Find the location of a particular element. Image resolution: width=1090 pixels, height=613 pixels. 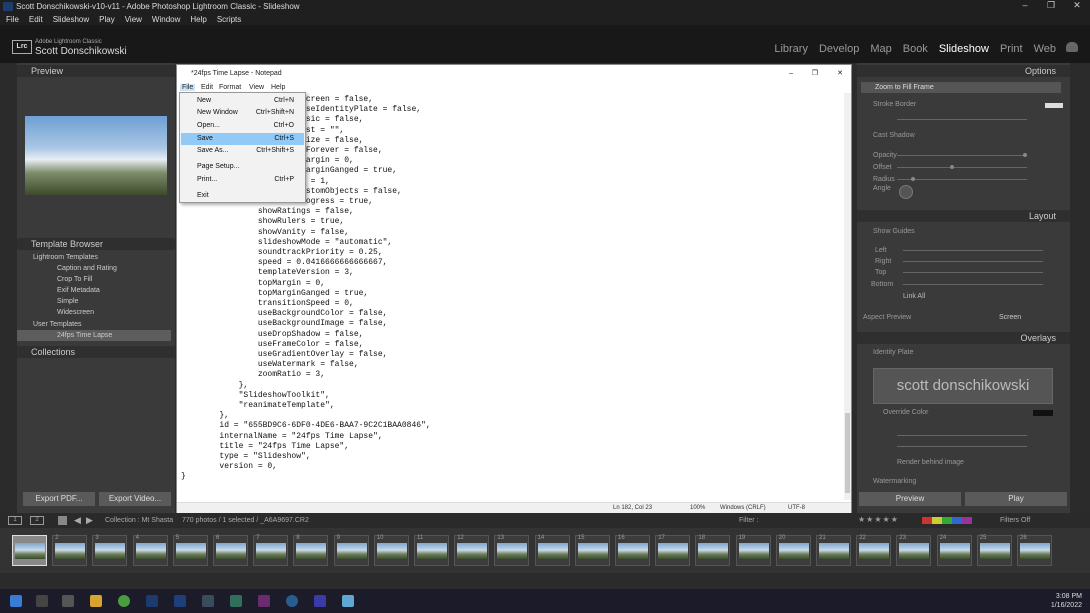

override-color-swatch is located at coordinates (1043, 413).